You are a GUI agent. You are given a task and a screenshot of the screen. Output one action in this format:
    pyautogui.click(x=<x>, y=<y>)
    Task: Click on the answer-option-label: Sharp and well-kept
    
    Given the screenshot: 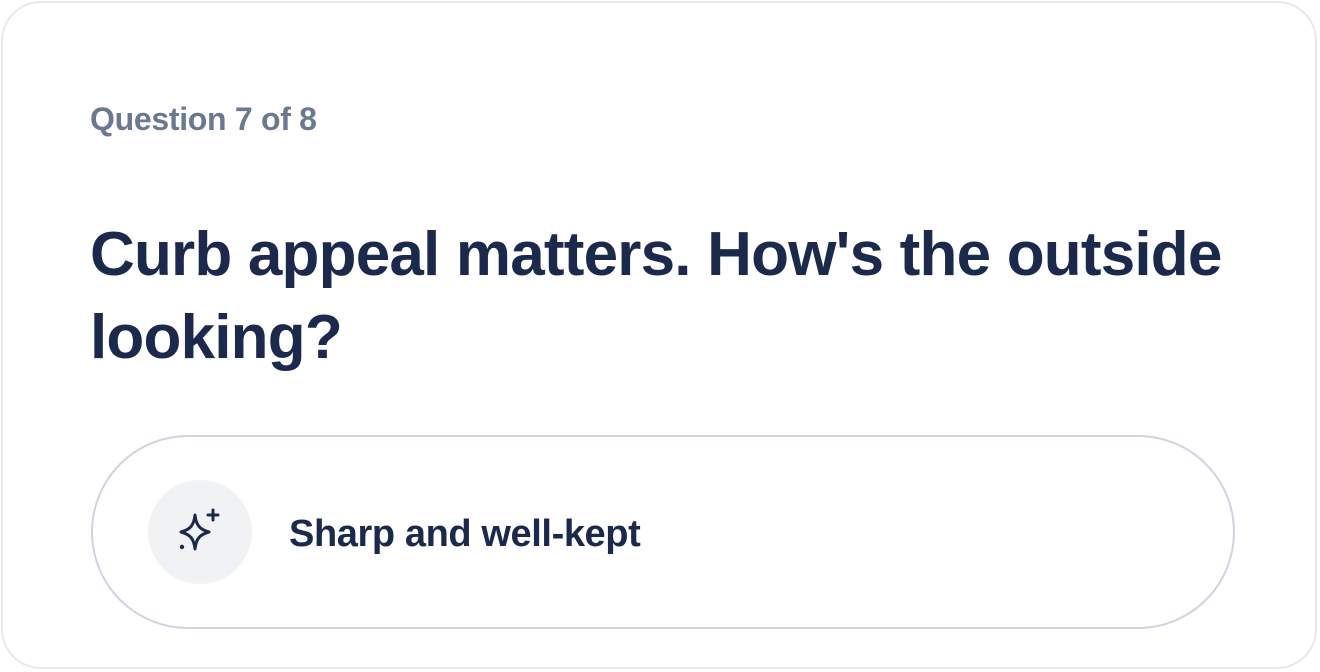 What is the action you would take?
    pyautogui.click(x=465, y=534)
    